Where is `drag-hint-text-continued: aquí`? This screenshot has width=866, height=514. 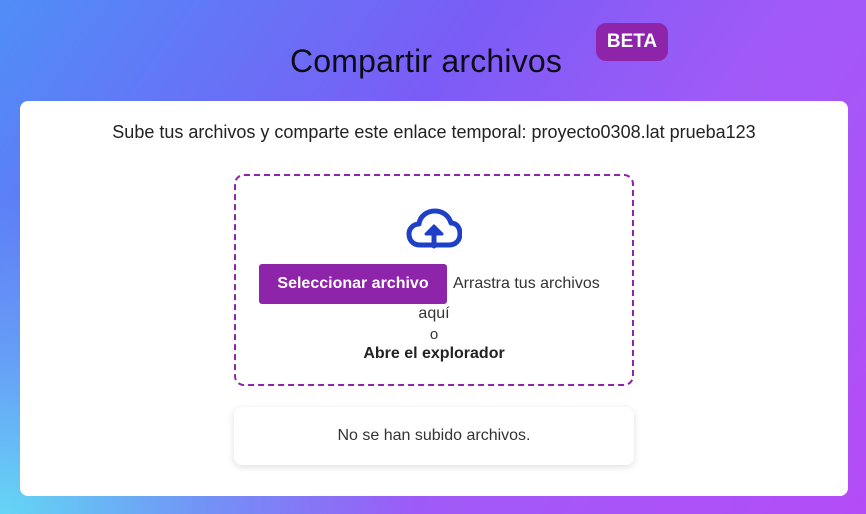 drag-hint-text-continued: aquí is located at coordinates (434, 313).